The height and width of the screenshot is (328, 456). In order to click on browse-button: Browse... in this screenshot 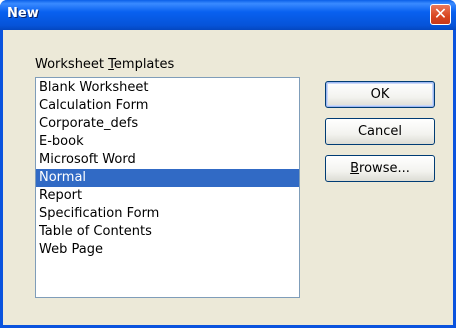, I will do `click(380, 168)`.